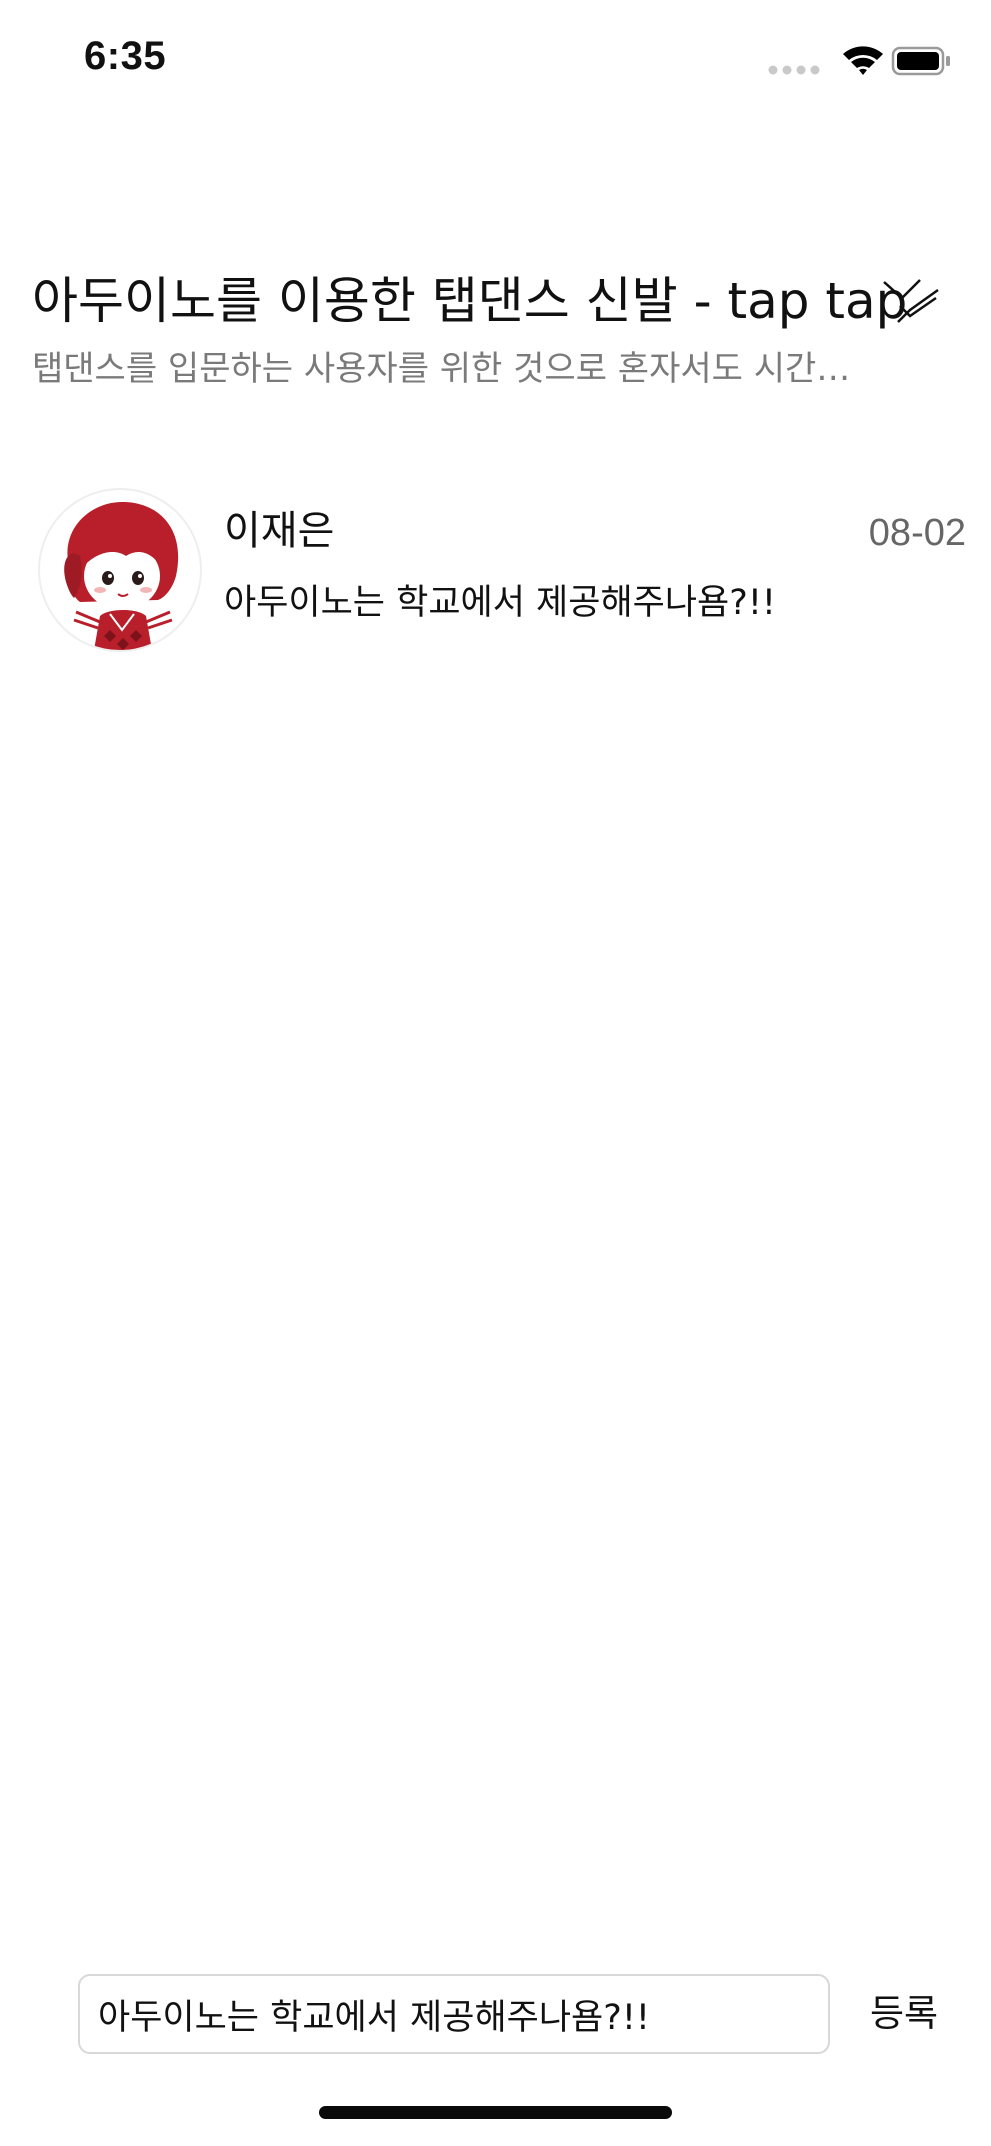  I want to click on status-time: 6:35, so click(125, 56).